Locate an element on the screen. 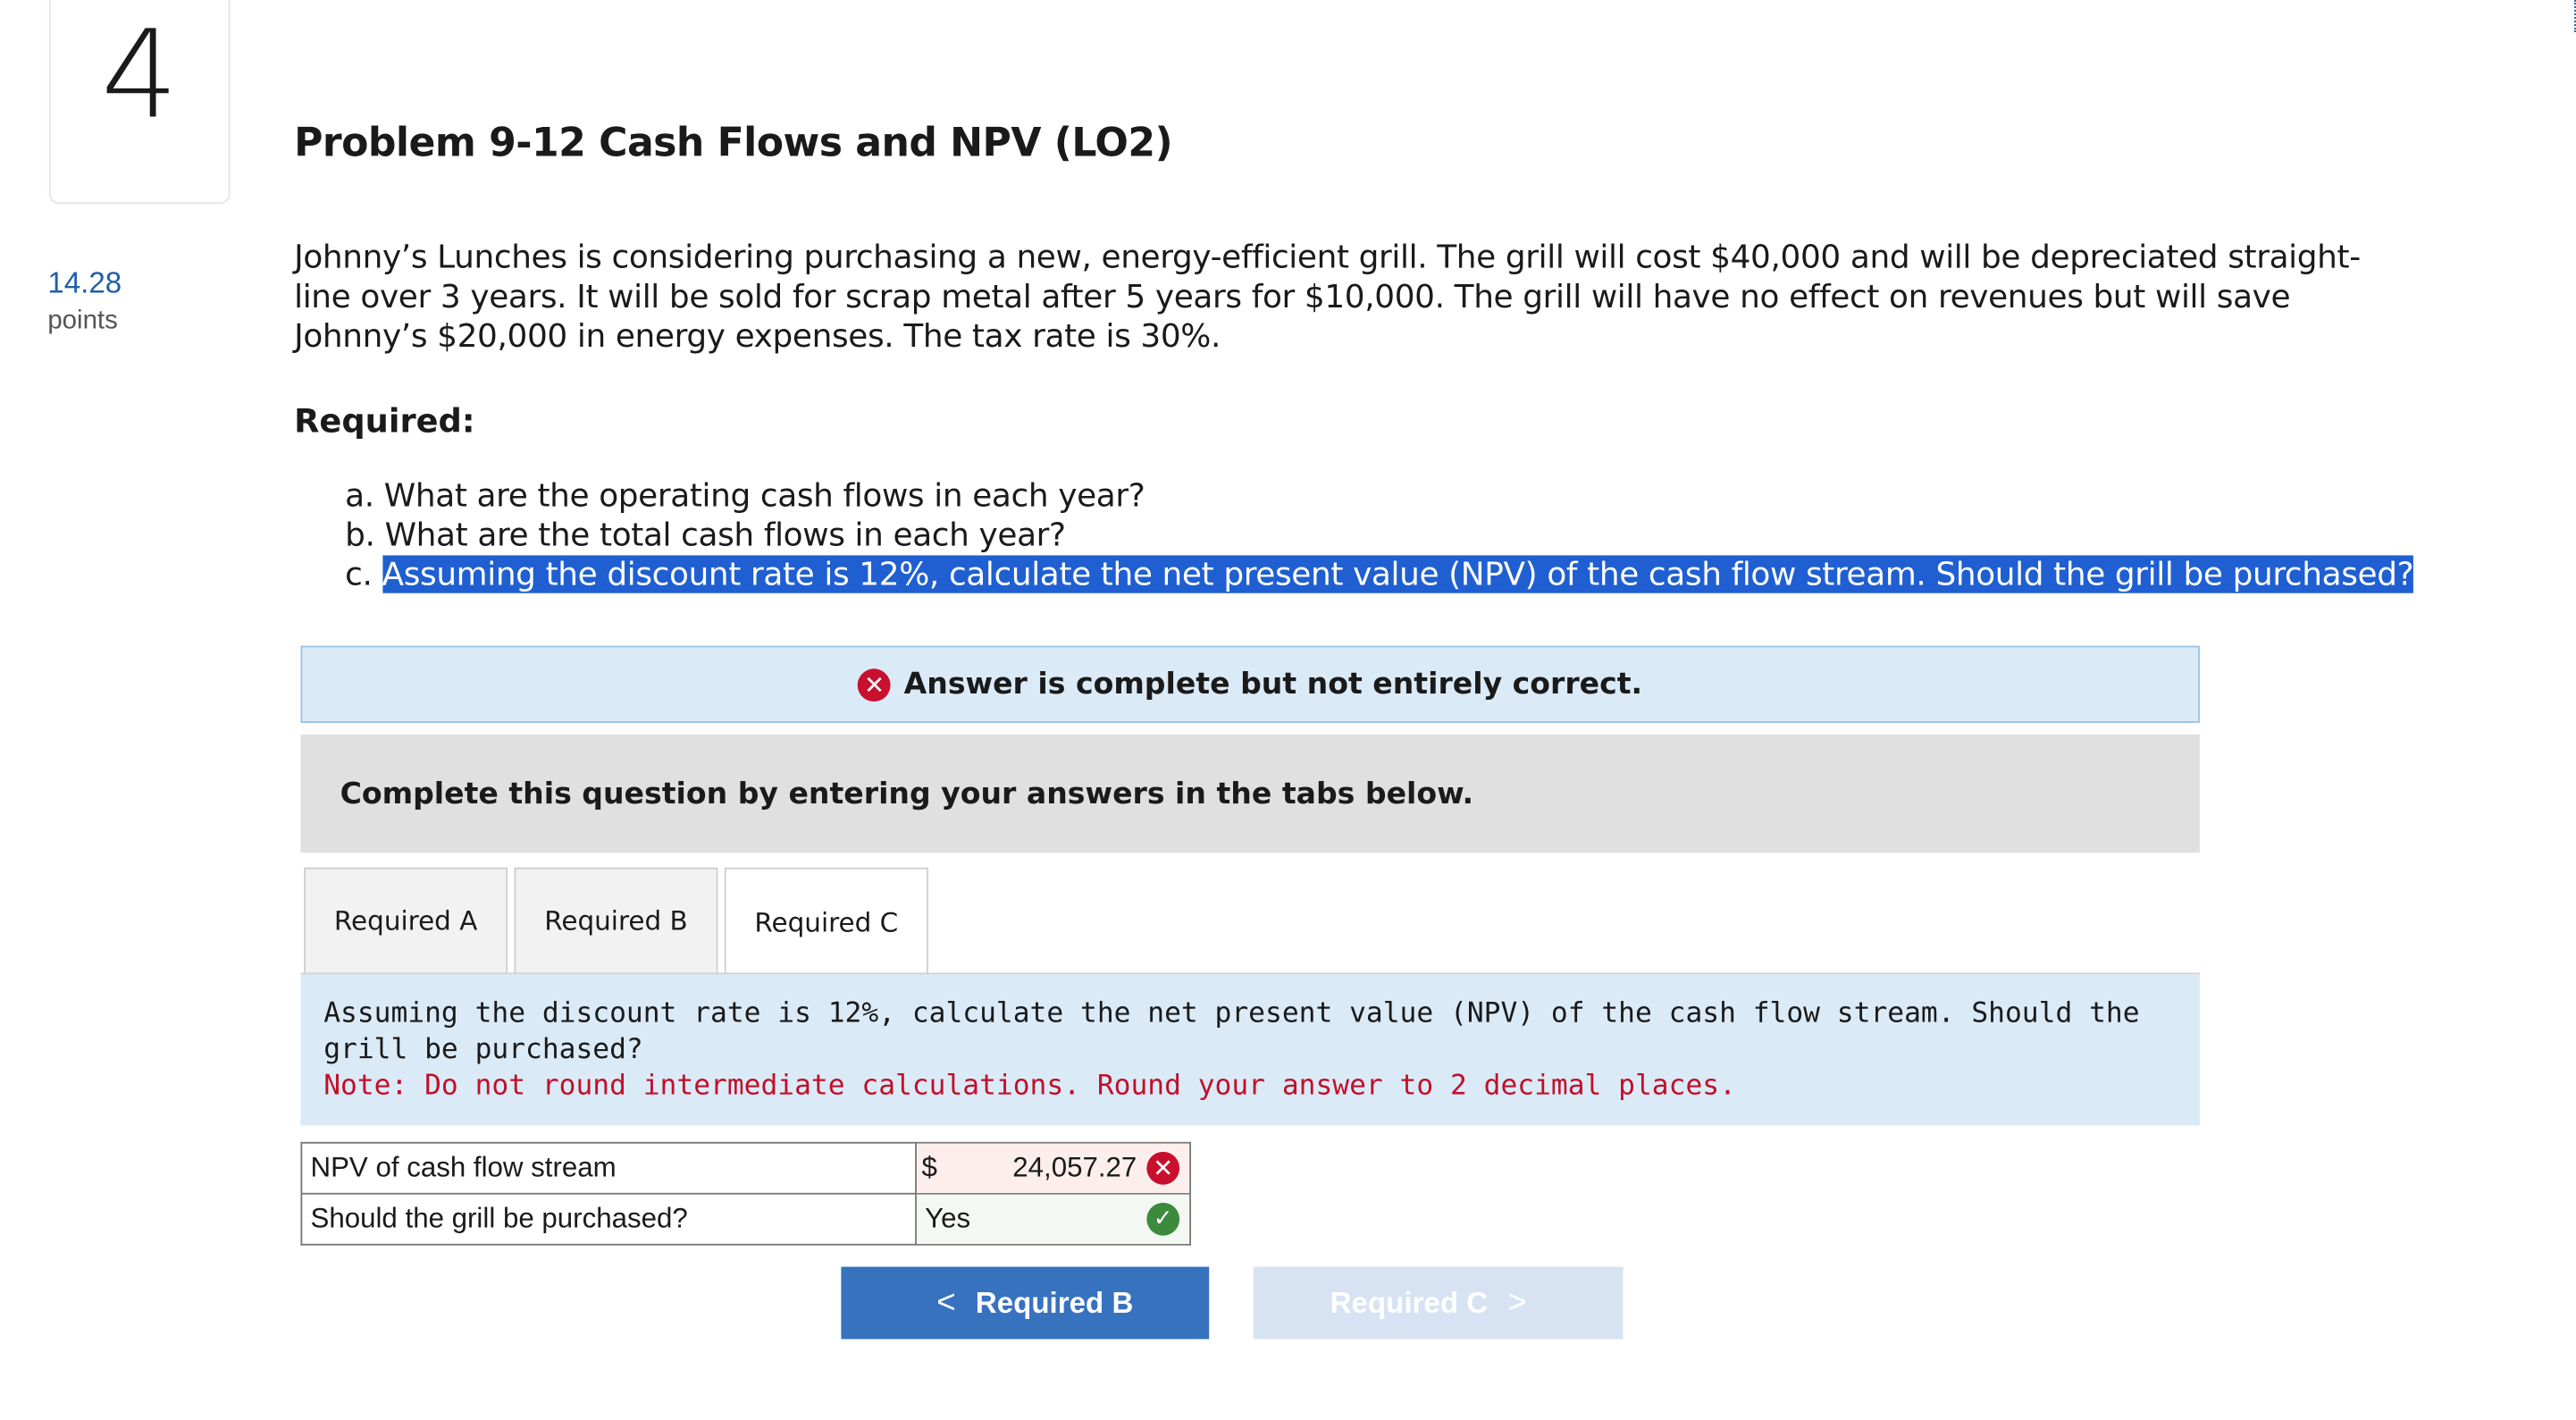  next-required-button: Required C > is located at coordinates (1438, 1303).